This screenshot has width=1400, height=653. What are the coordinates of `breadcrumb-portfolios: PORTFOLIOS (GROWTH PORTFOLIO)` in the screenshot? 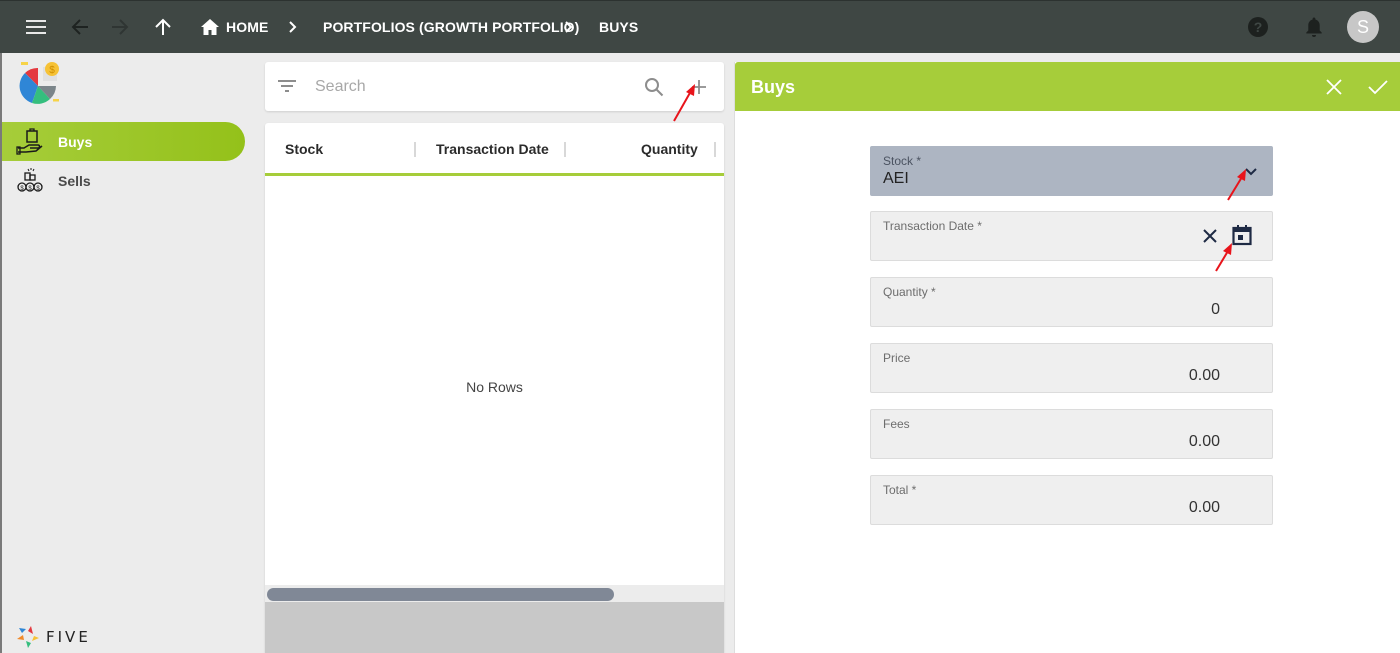 It's located at (451, 27).